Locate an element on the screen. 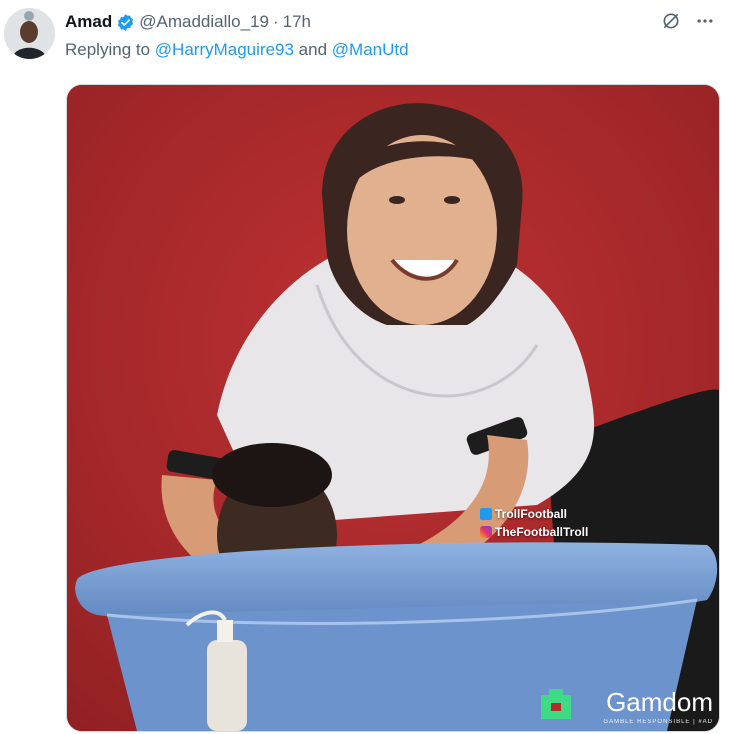  ad-badge: Gamdom GAMBLE RESPONSIBLE | #AD is located at coordinates (640, 706).